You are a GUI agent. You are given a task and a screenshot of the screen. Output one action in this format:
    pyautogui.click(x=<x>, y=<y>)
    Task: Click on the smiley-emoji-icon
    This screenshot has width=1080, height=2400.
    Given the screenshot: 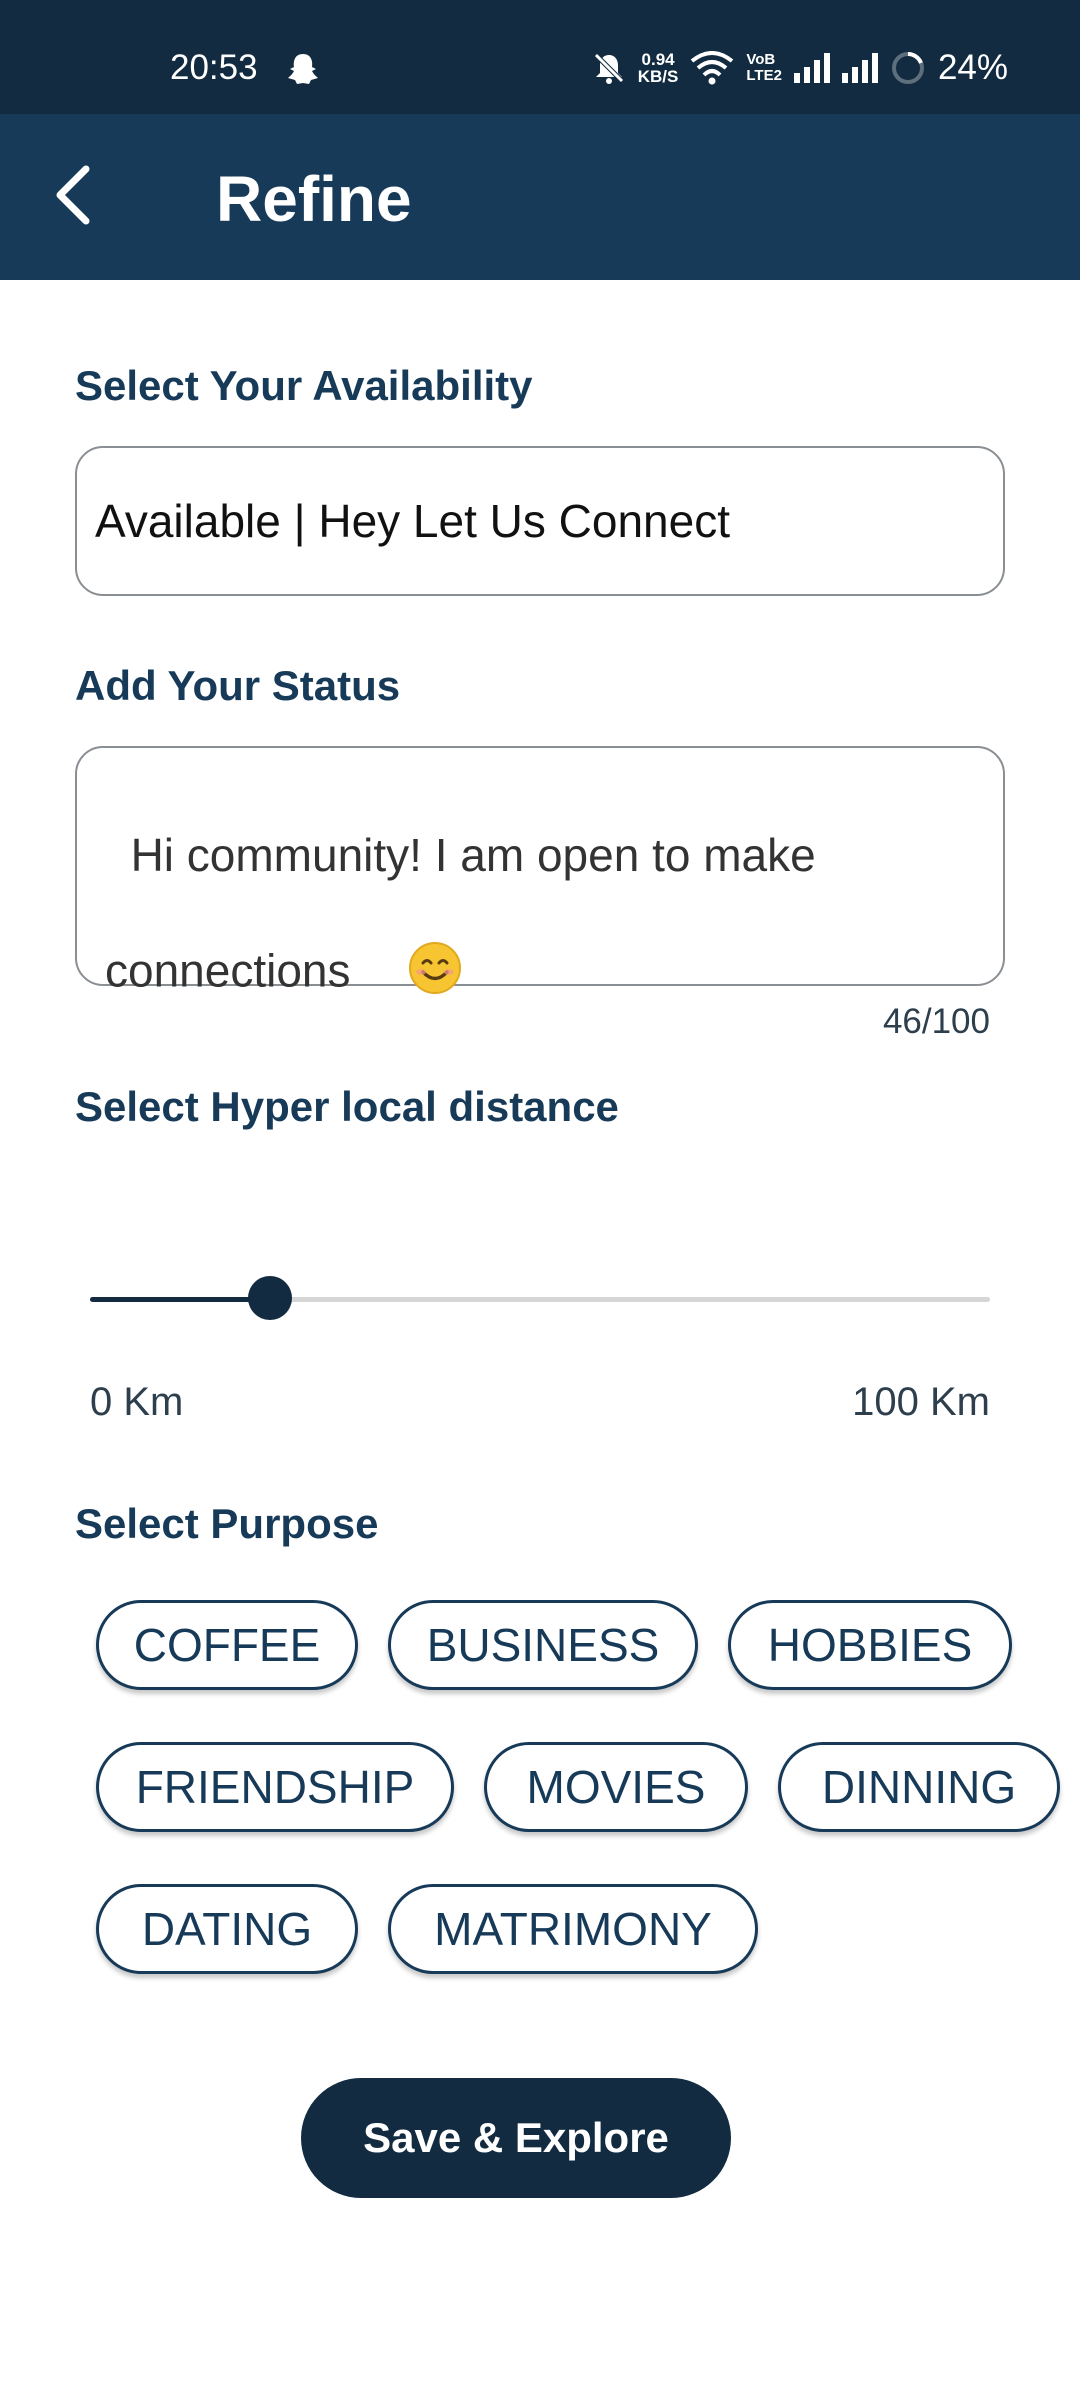 What is the action you would take?
    pyautogui.click(x=409, y=974)
    